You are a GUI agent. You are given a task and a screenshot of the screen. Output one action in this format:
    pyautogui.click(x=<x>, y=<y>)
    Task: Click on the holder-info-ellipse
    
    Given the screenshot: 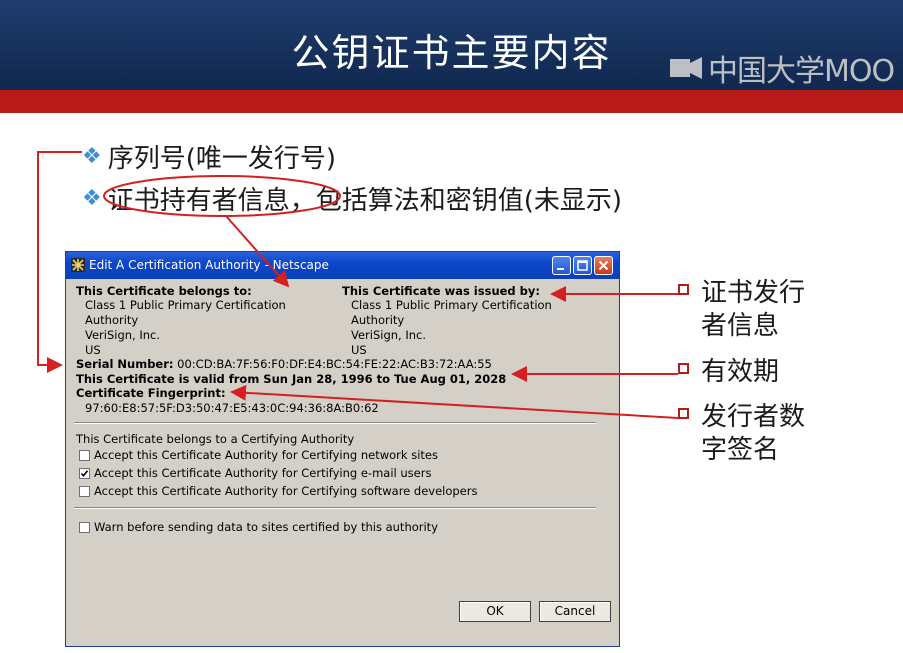 What is the action you would take?
    pyautogui.click(x=222, y=196)
    